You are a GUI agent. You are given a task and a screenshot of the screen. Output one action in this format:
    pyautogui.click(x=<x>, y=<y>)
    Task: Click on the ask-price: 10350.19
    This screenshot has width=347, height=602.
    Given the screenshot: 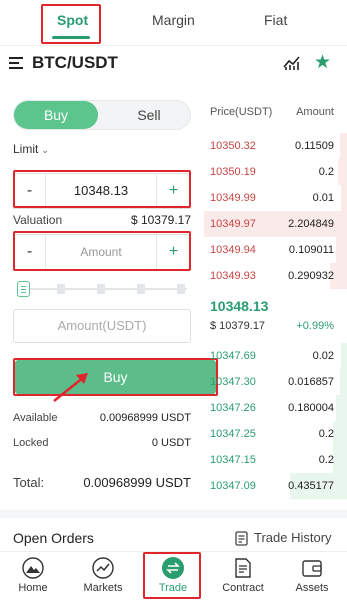 What is the action you would take?
    pyautogui.click(x=233, y=172)
    